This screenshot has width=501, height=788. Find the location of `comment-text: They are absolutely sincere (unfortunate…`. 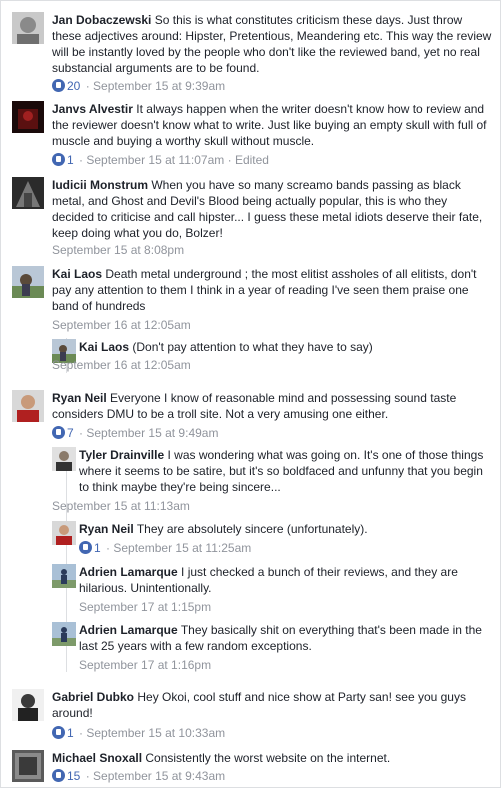

comment-text: They are absolutely sincere (unfortunate… is located at coordinates (252, 529).